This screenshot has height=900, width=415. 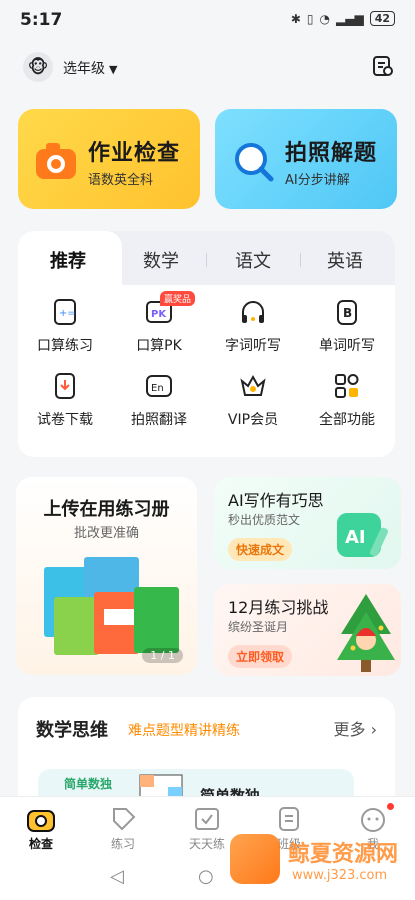 I want to click on bluetooth-icon: ✱, so click(x=295, y=18).